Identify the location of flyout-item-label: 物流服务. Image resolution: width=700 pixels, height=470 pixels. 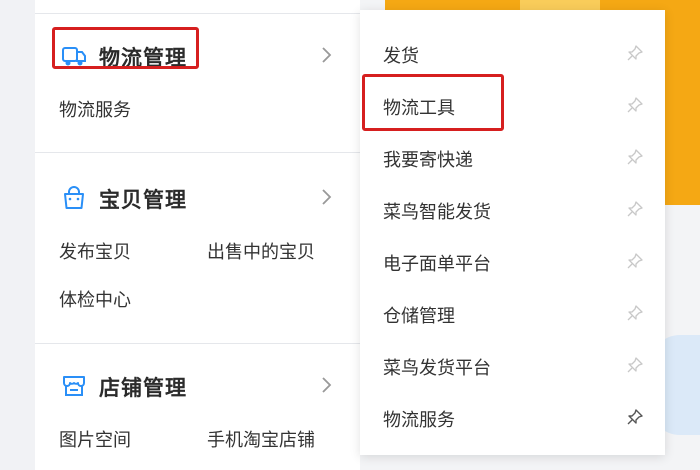
(419, 420).